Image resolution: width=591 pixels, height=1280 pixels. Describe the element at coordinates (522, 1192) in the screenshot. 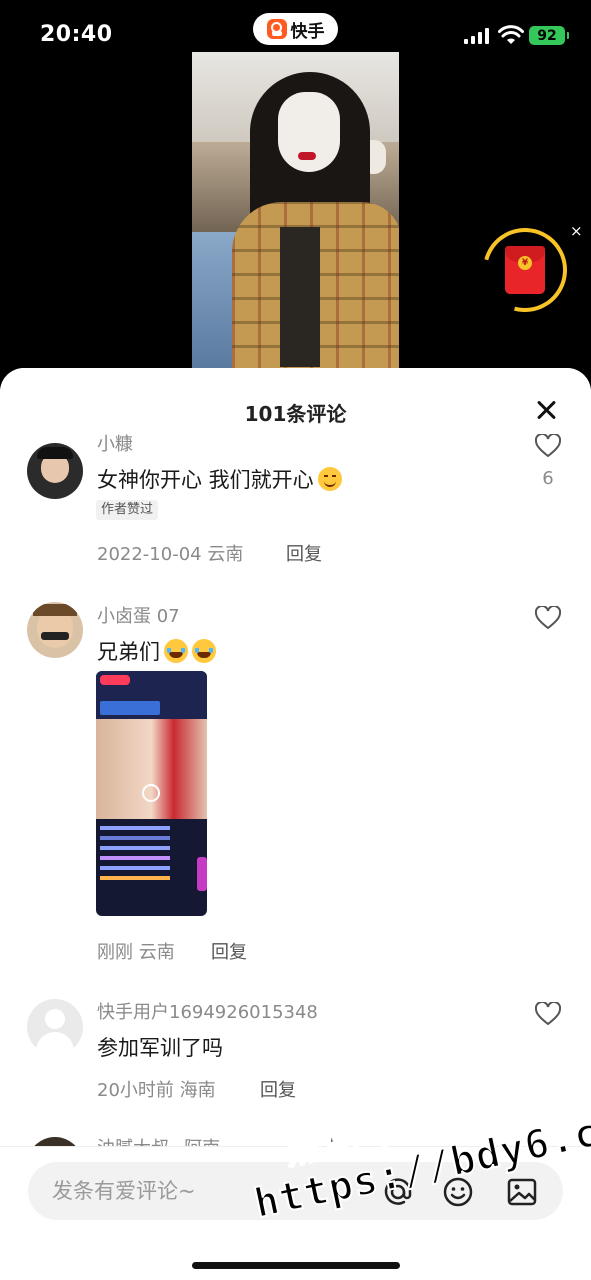

I see `image-picker-icon` at that location.